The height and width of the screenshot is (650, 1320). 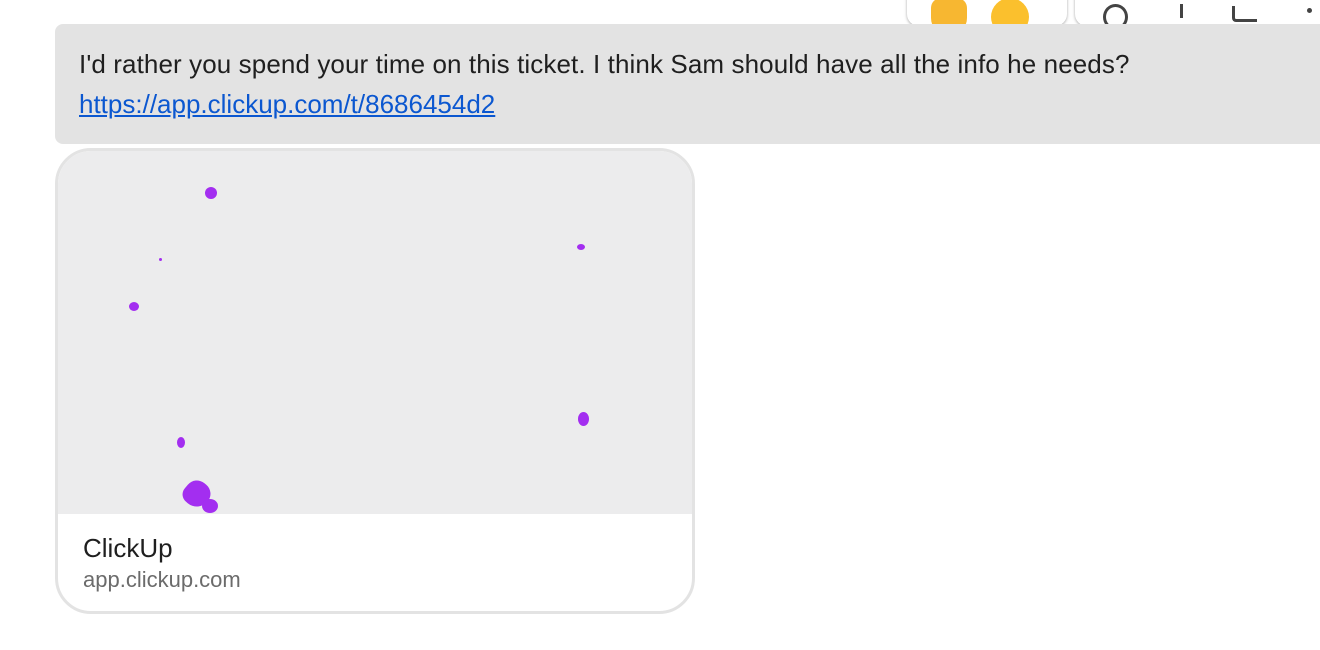 I want to click on link-preview-domain: app.clickup.com, so click(x=162, y=579).